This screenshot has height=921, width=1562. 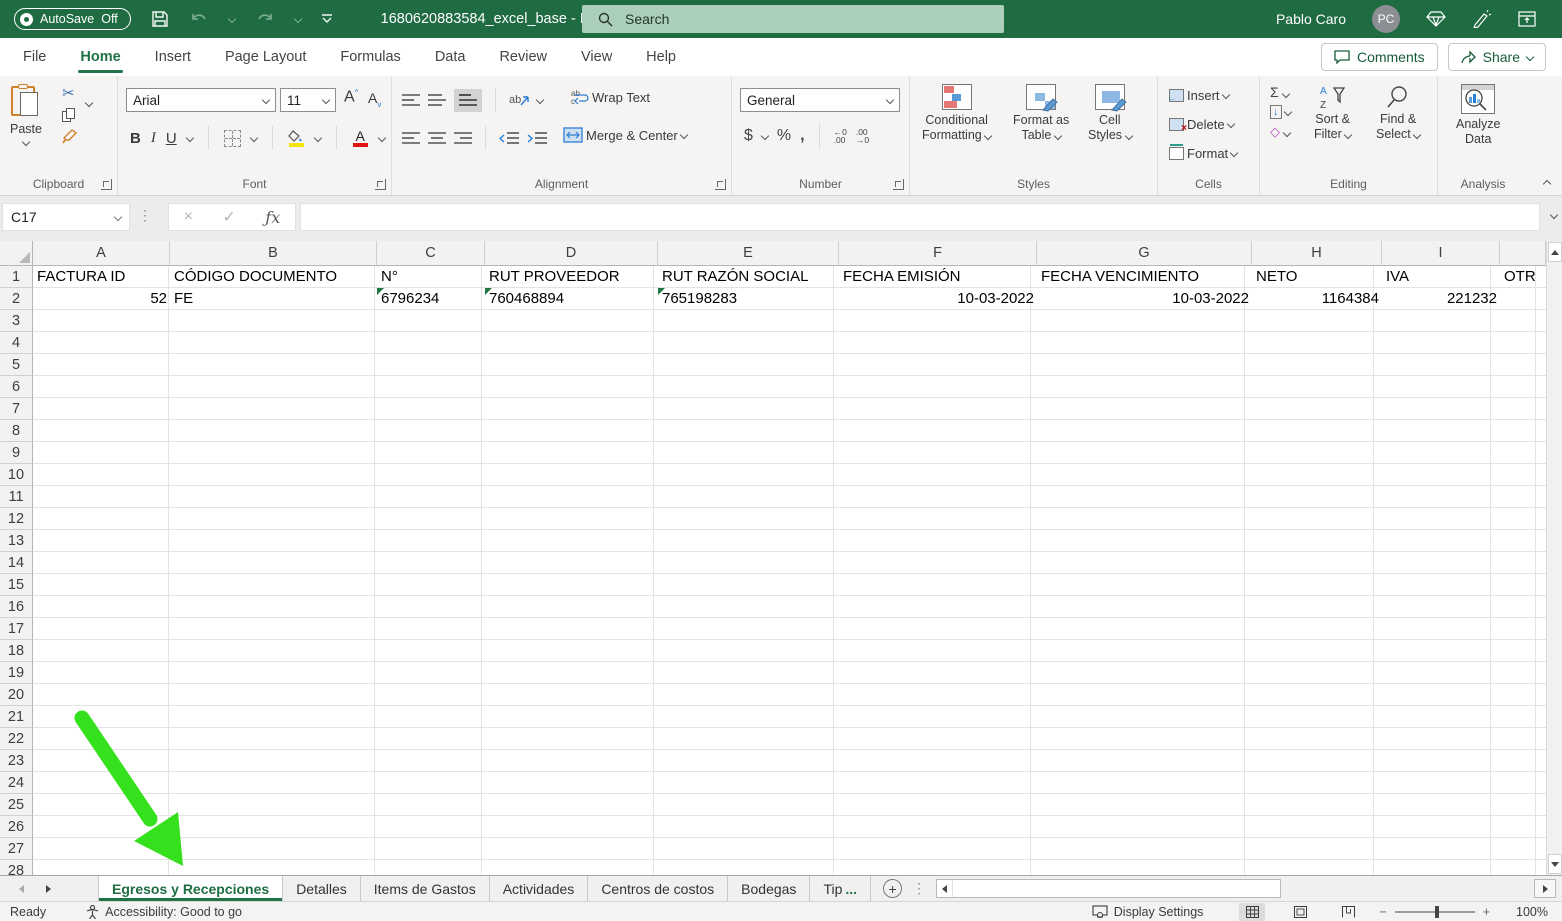 I want to click on sheet-tab-items-de-gastos: Items de Gastos, so click(x=425, y=888).